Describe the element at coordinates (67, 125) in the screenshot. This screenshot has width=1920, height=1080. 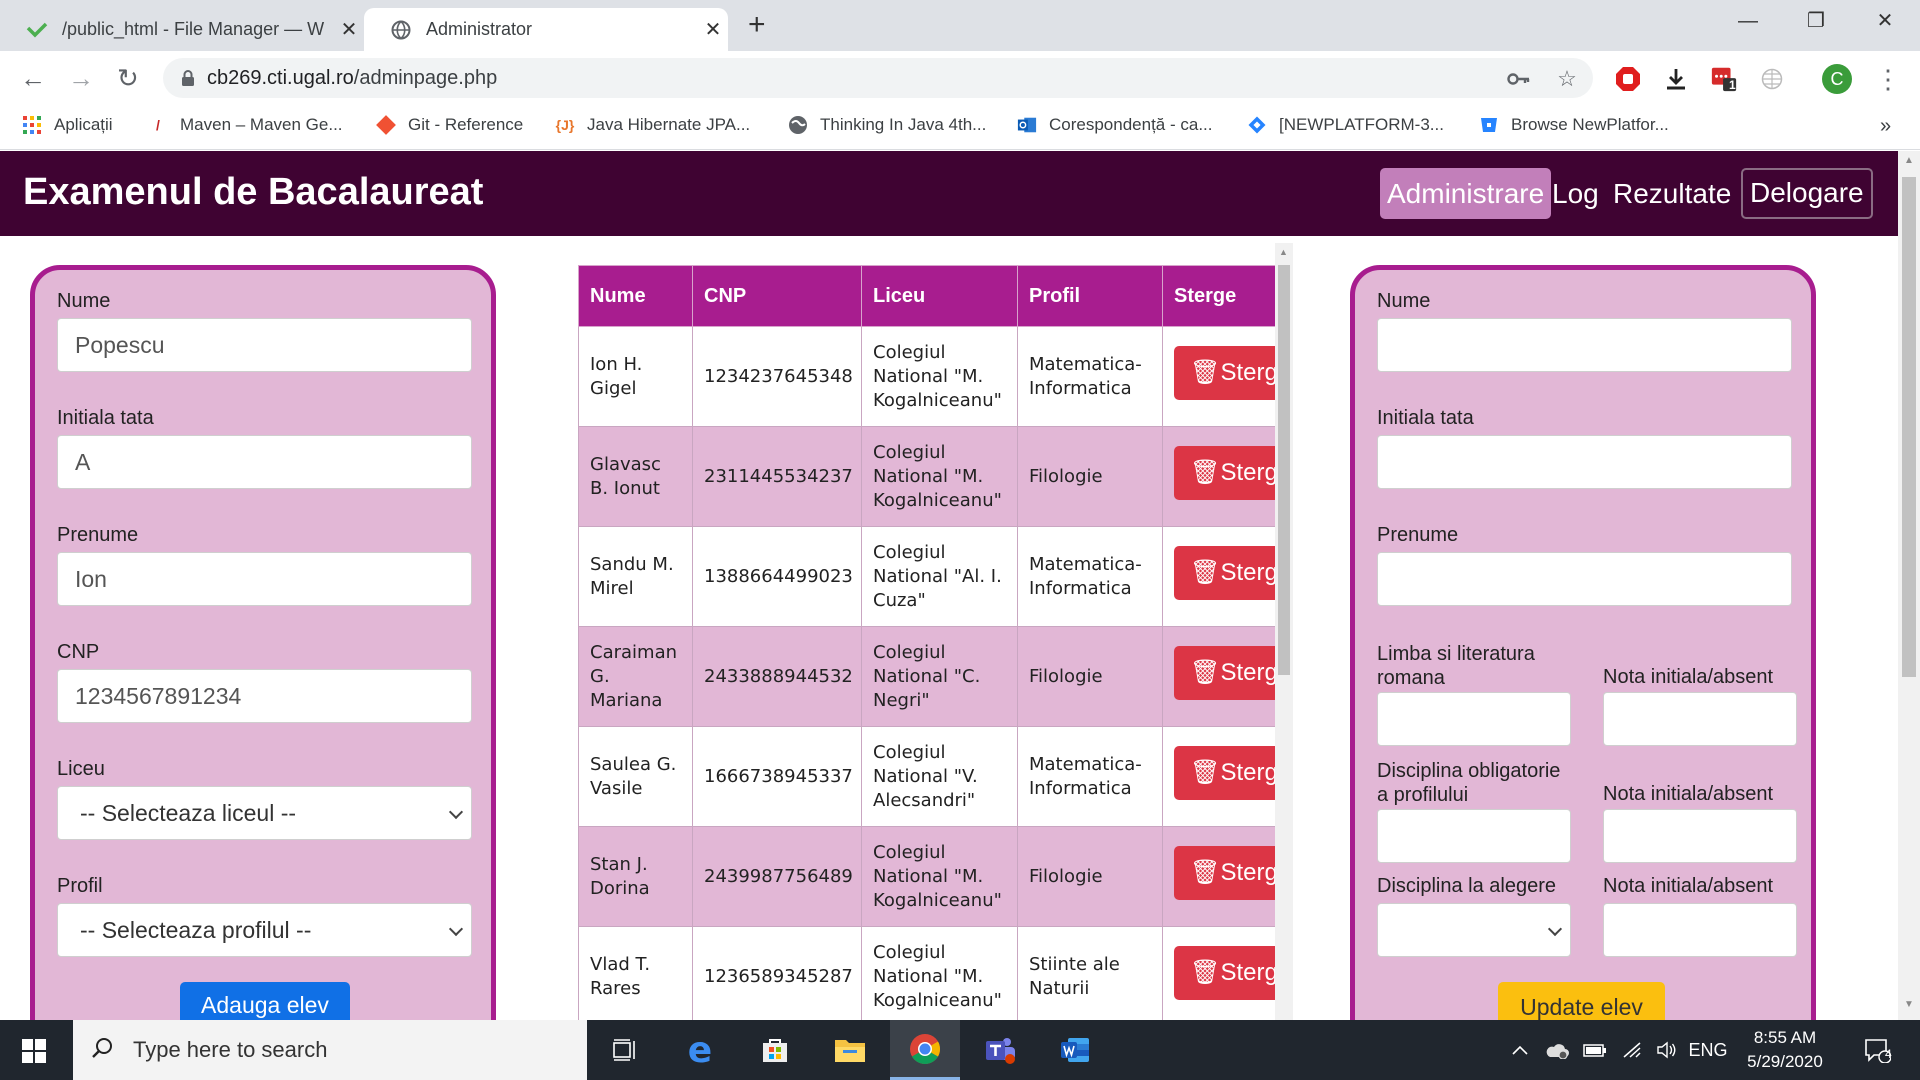
I see `bookmark-aplicatii: Aplicații` at that location.